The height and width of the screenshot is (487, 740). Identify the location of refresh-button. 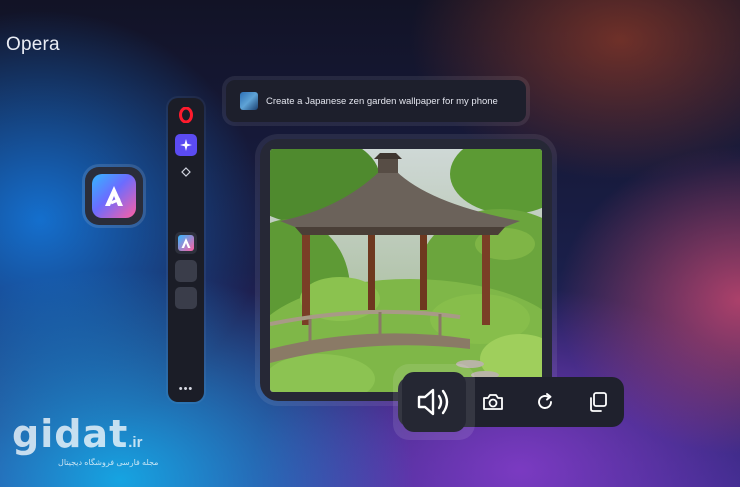
(545, 402).